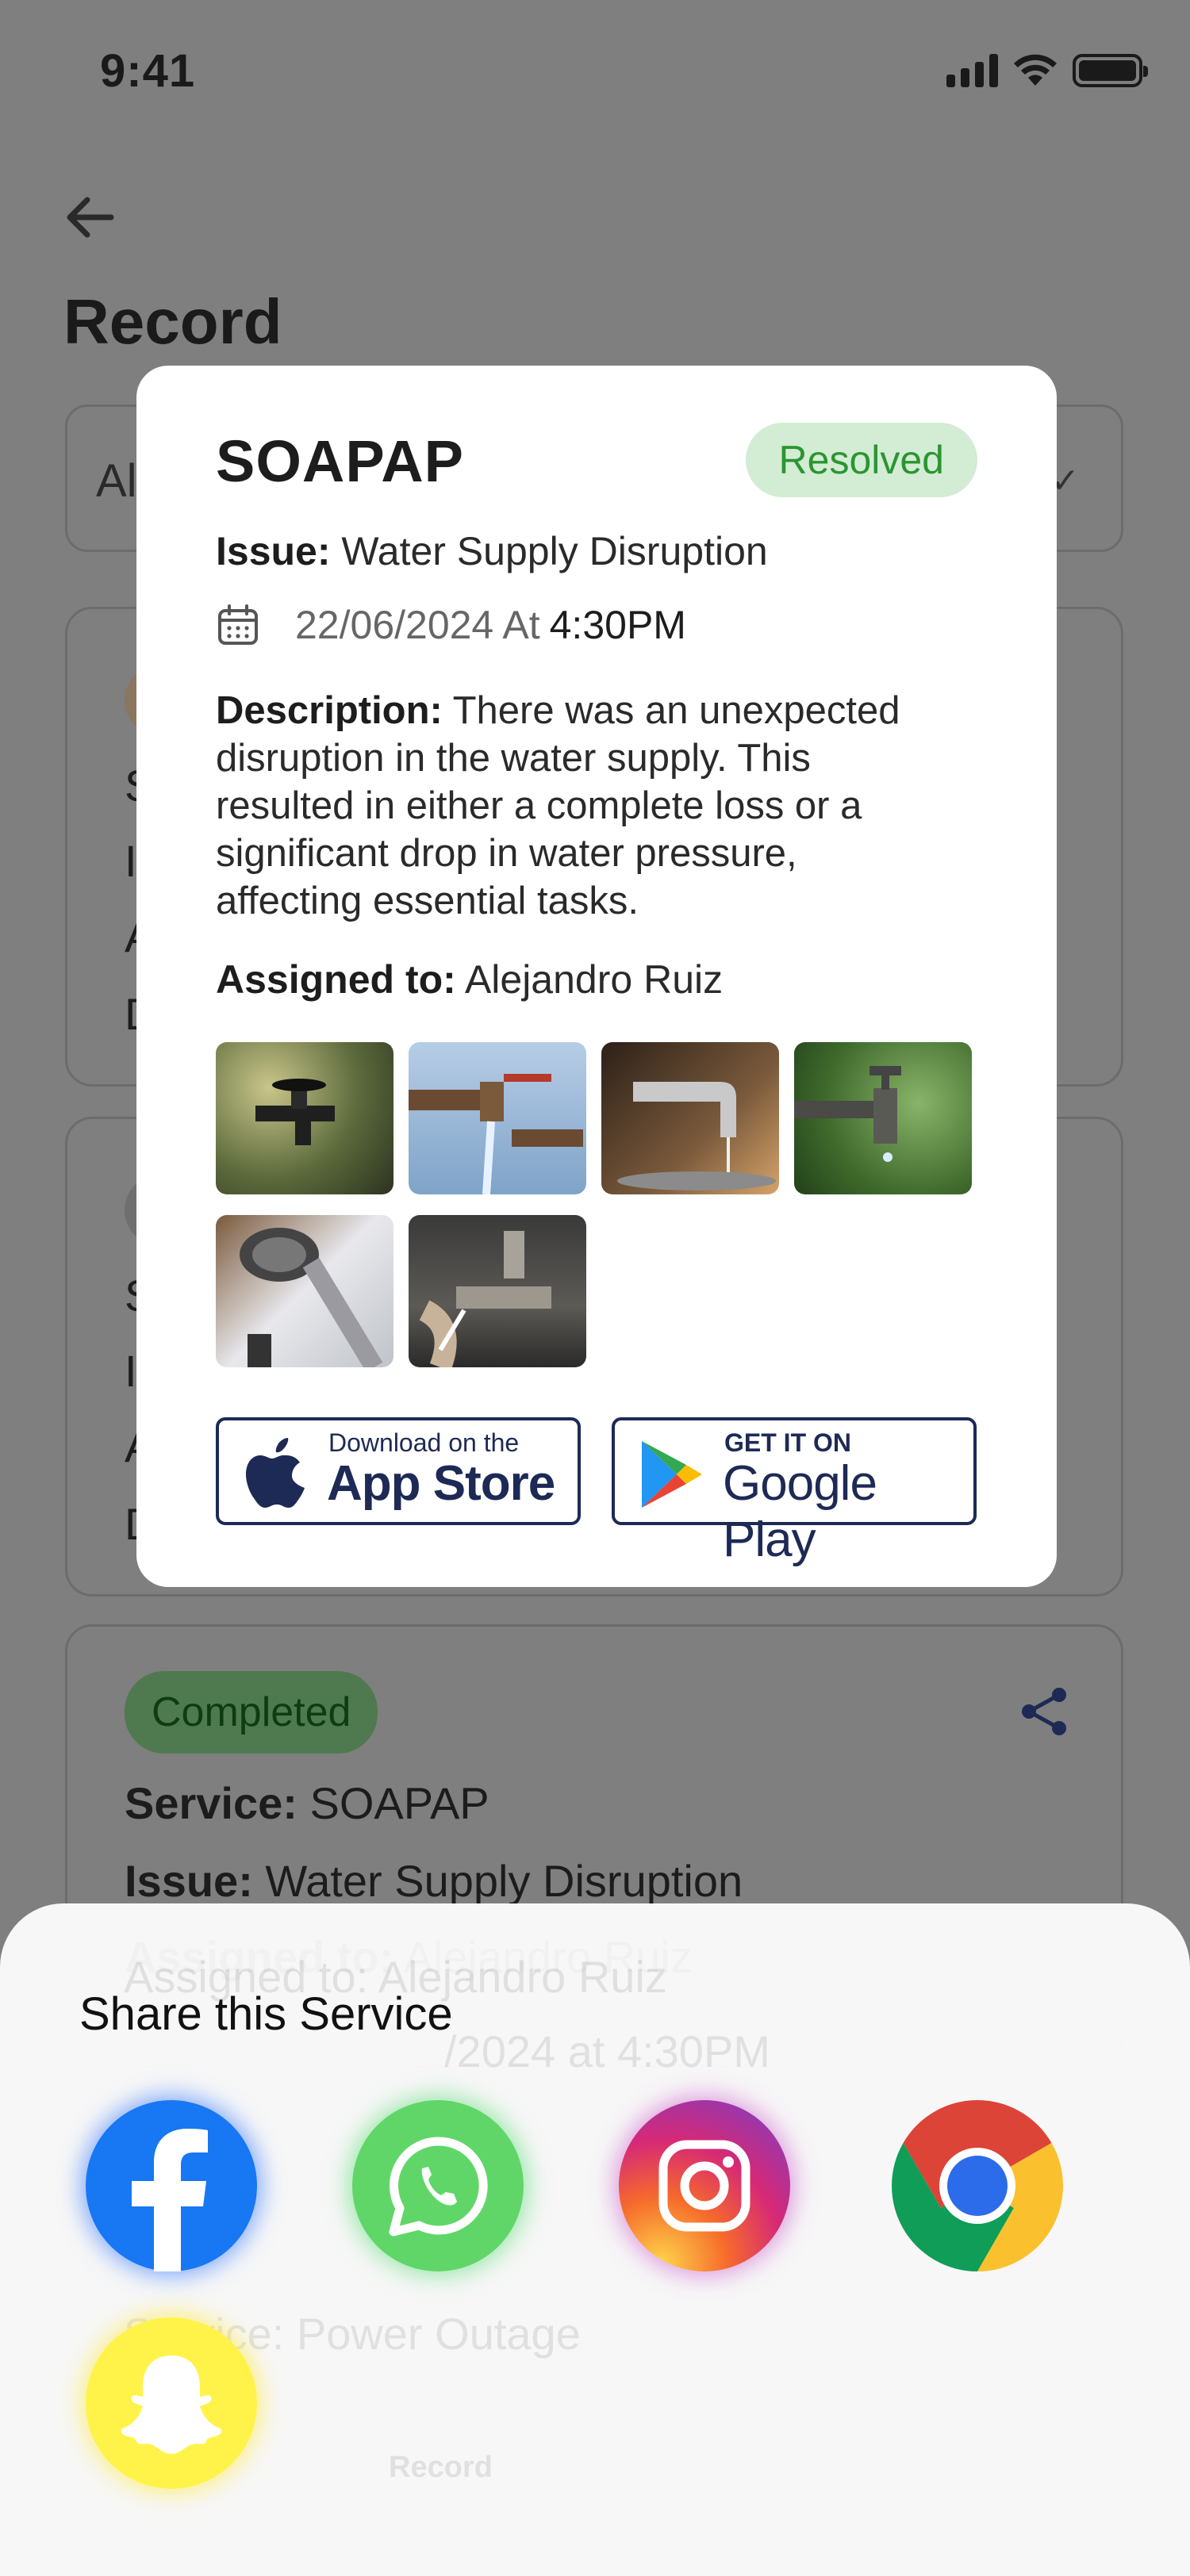 Image resolution: width=1190 pixels, height=2576 pixels. What do you see at coordinates (266, 2014) in the screenshot?
I see `share-sheet-title: Share this Service` at bounding box center [266, 2014].